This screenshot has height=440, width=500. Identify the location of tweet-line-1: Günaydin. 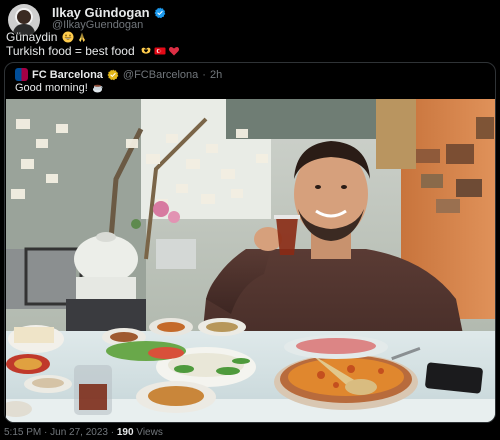
(93, 37).